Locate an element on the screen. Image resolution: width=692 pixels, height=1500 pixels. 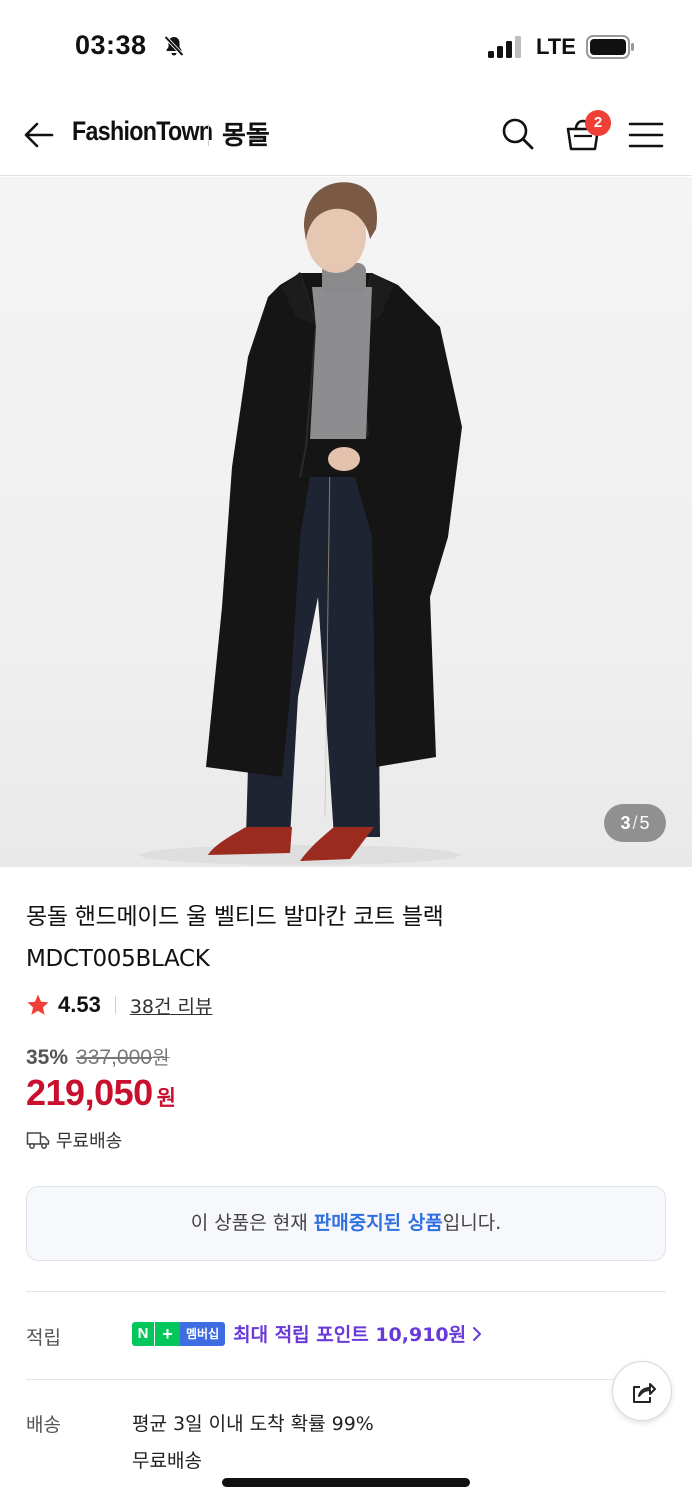
image-counter-total: 5 is located at coordinates (644, 823).